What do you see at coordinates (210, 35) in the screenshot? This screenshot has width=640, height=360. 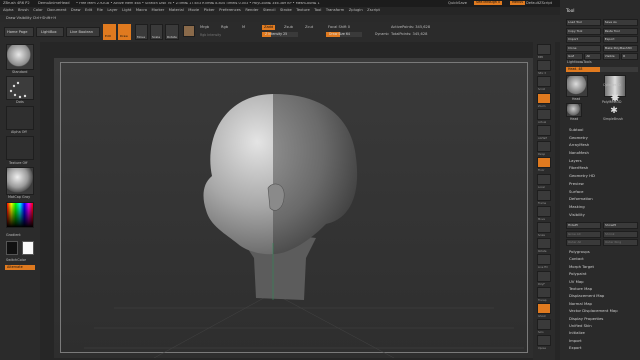 I see `rgb-intensity-slider: Rgb Intensity` at bounding box center [210, 35].